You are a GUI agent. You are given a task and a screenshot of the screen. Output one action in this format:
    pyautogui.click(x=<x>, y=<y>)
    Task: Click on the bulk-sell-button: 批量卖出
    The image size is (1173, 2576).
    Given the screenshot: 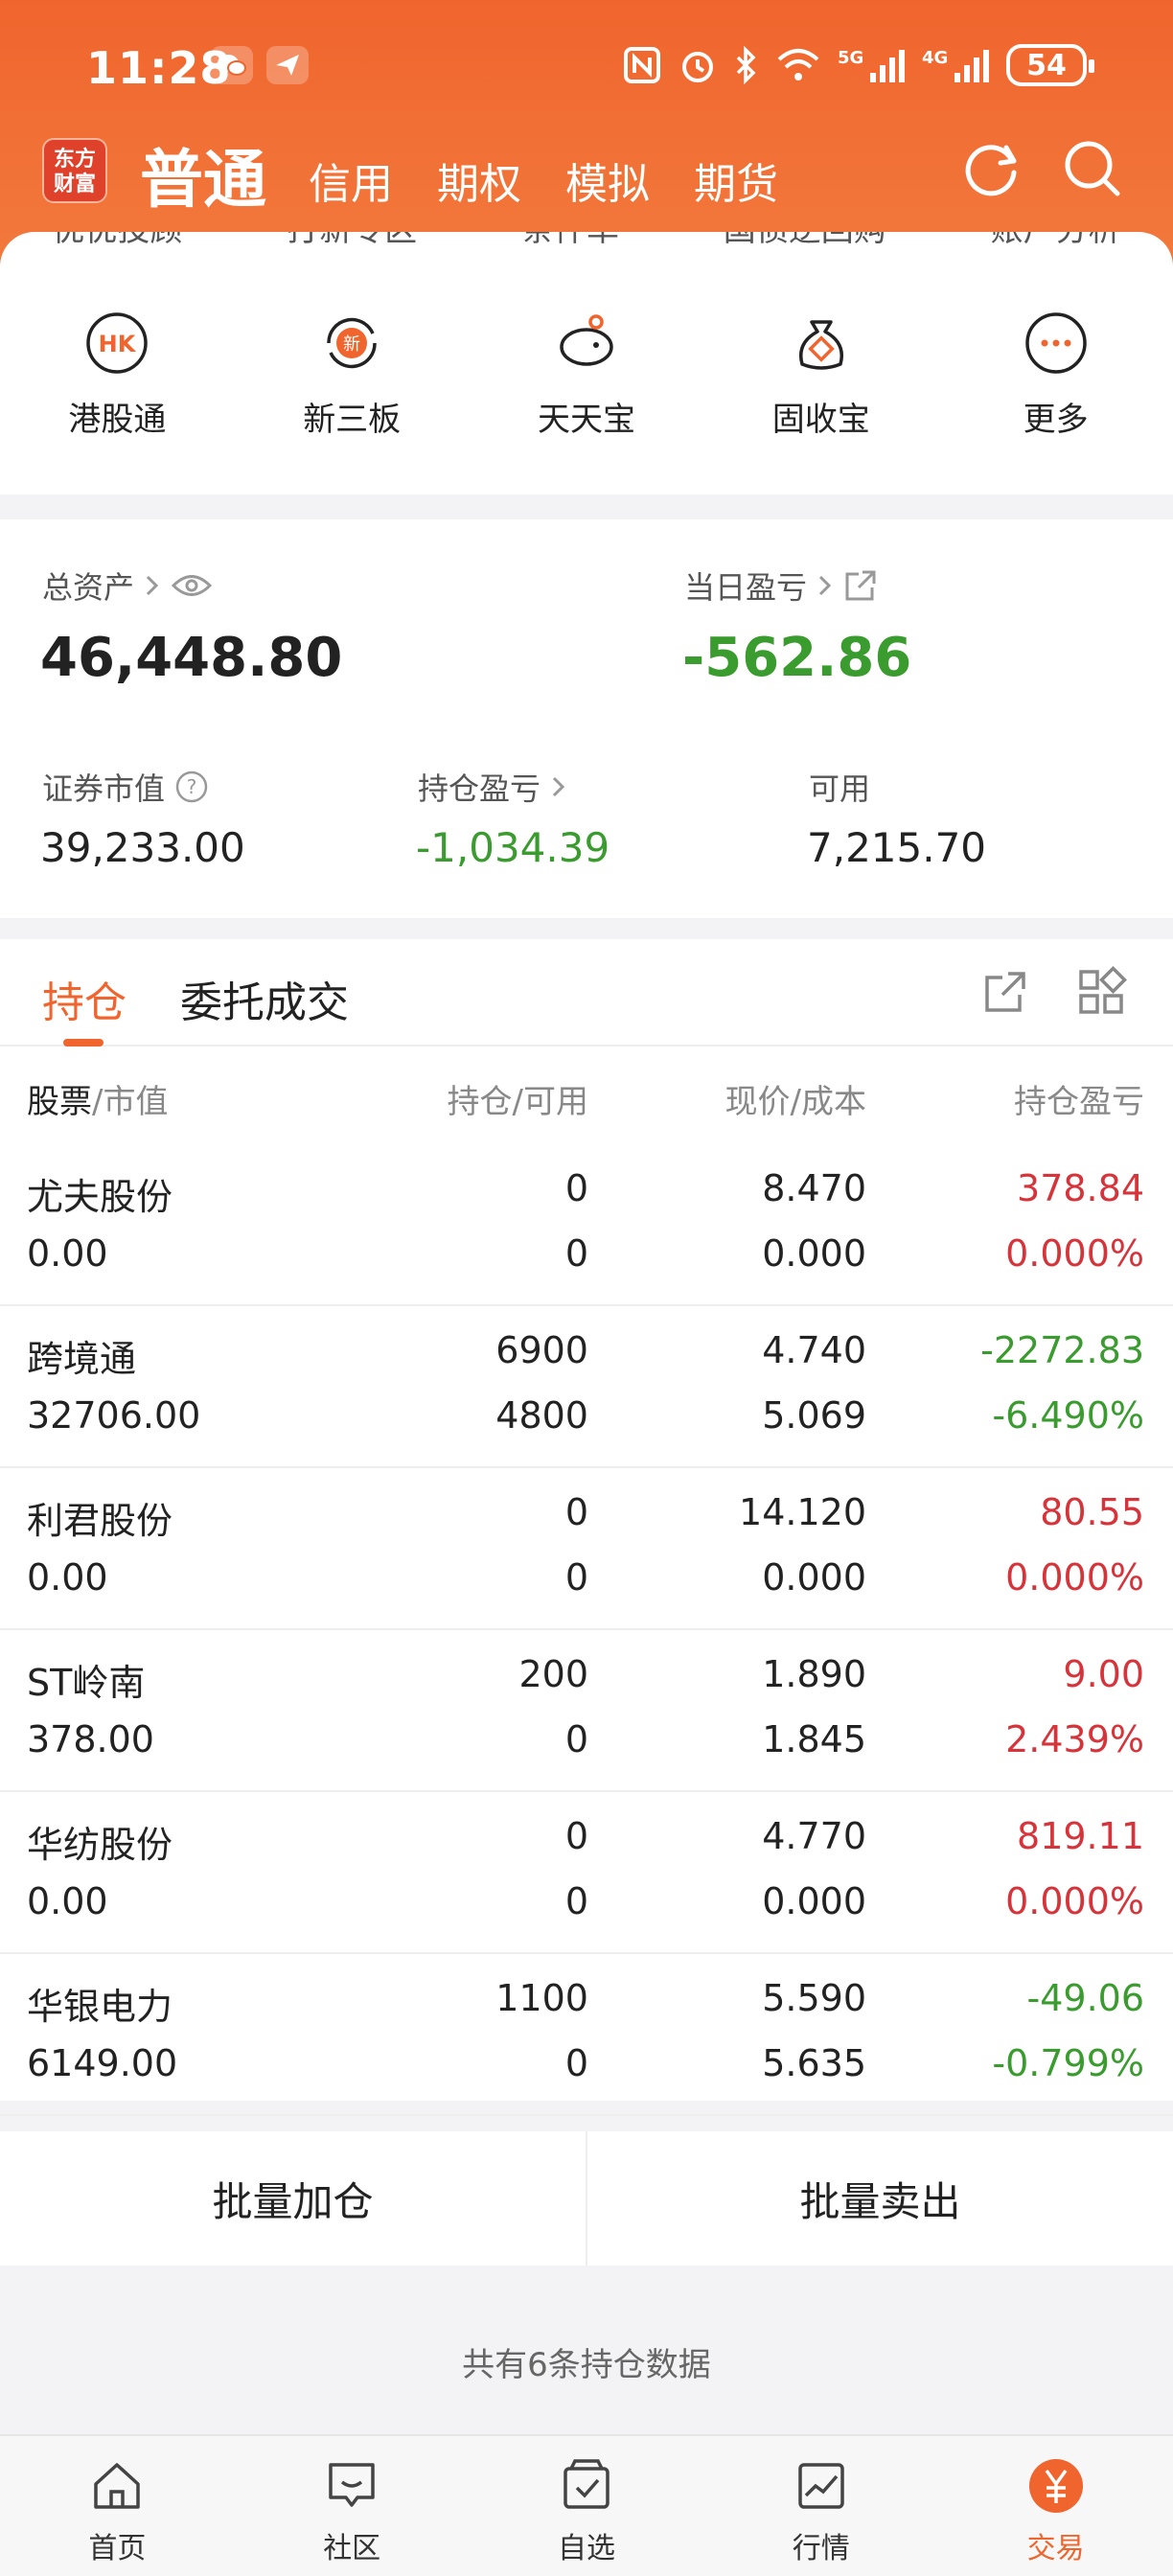 What is the action you would take?
    pyautogui.click(x=880, y=2198)
    